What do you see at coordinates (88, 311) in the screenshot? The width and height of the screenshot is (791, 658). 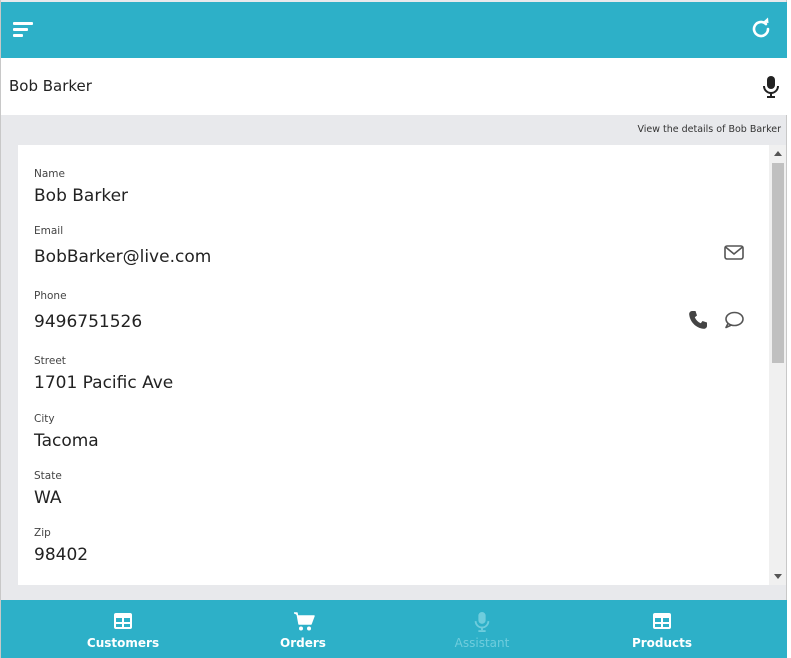 I see `phone-field: Phone 9496751526` at bounding box center [88, 311].